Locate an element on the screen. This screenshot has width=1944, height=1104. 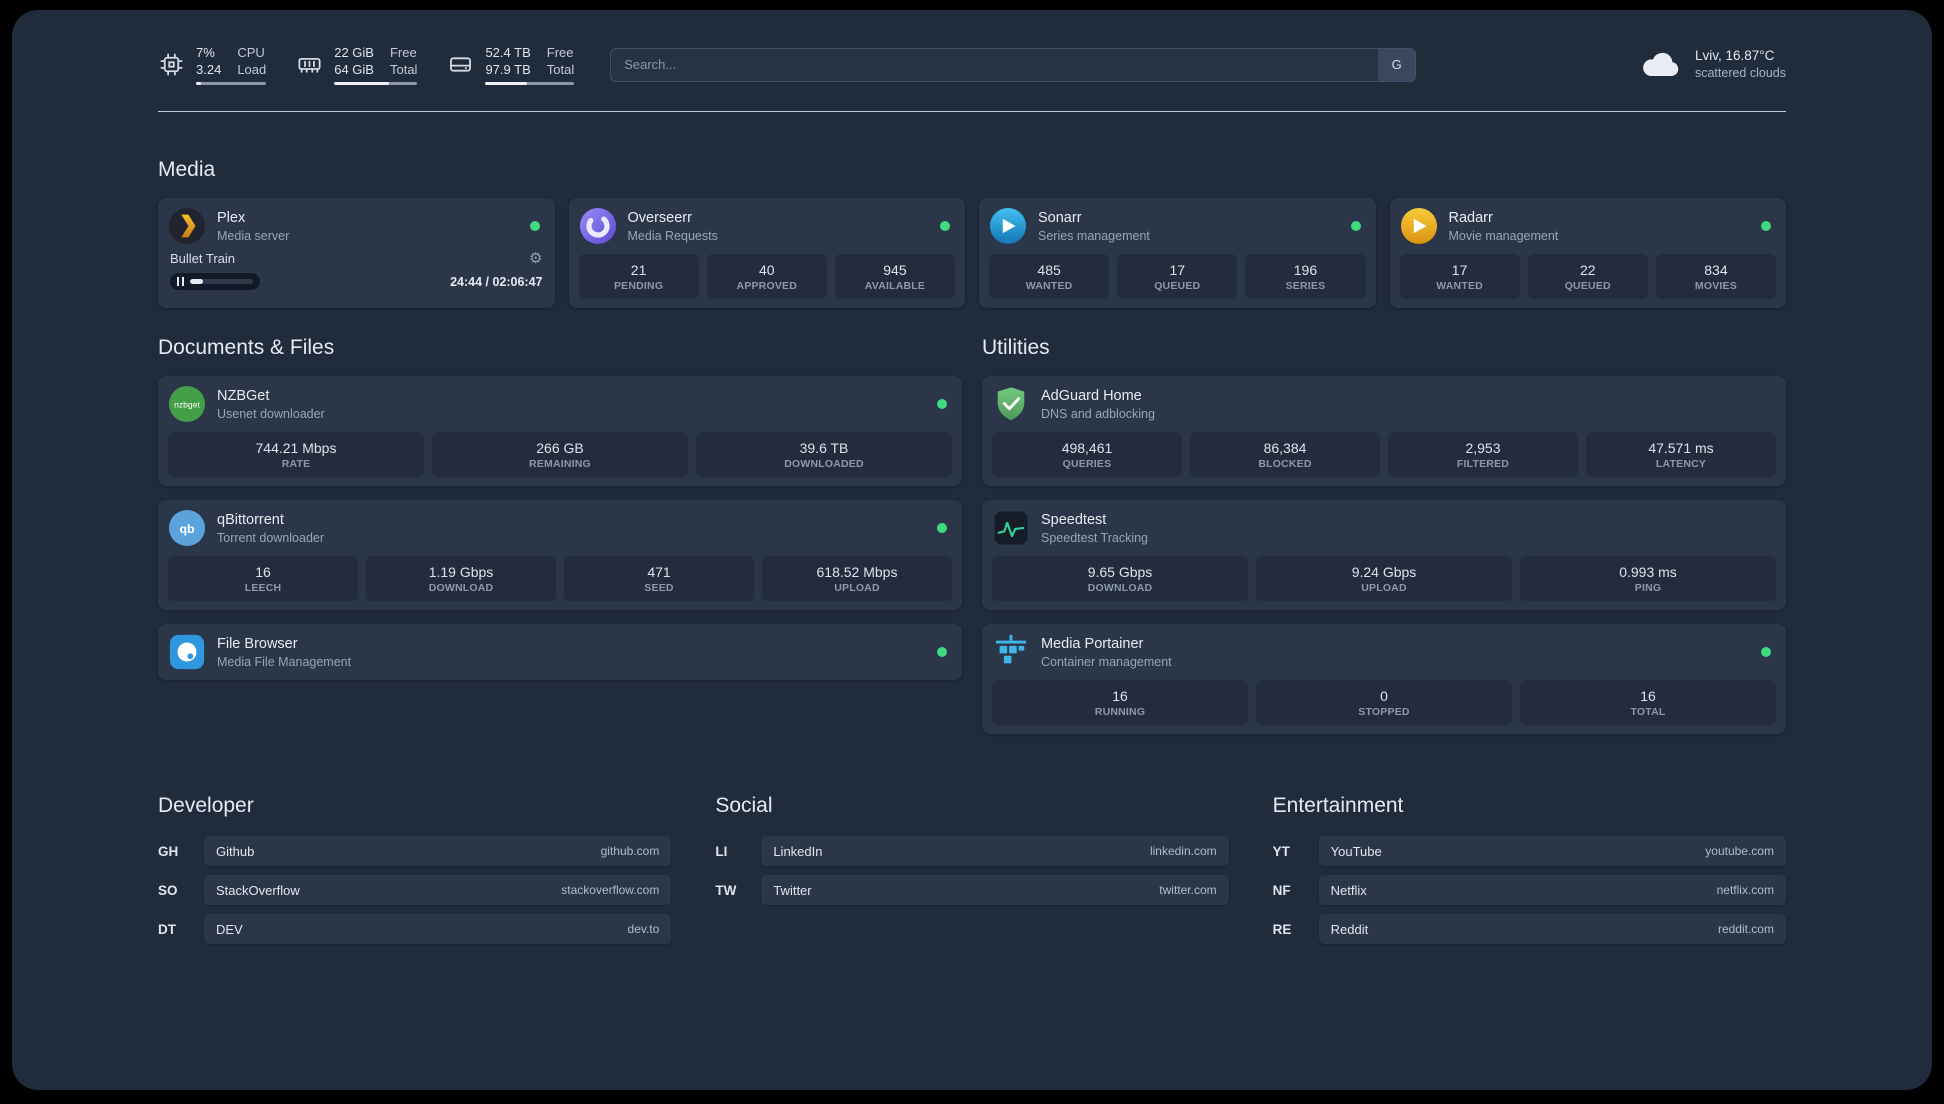
stat-box: 39.6 TB DOWNLOADED is located at coordinates (824, 454).